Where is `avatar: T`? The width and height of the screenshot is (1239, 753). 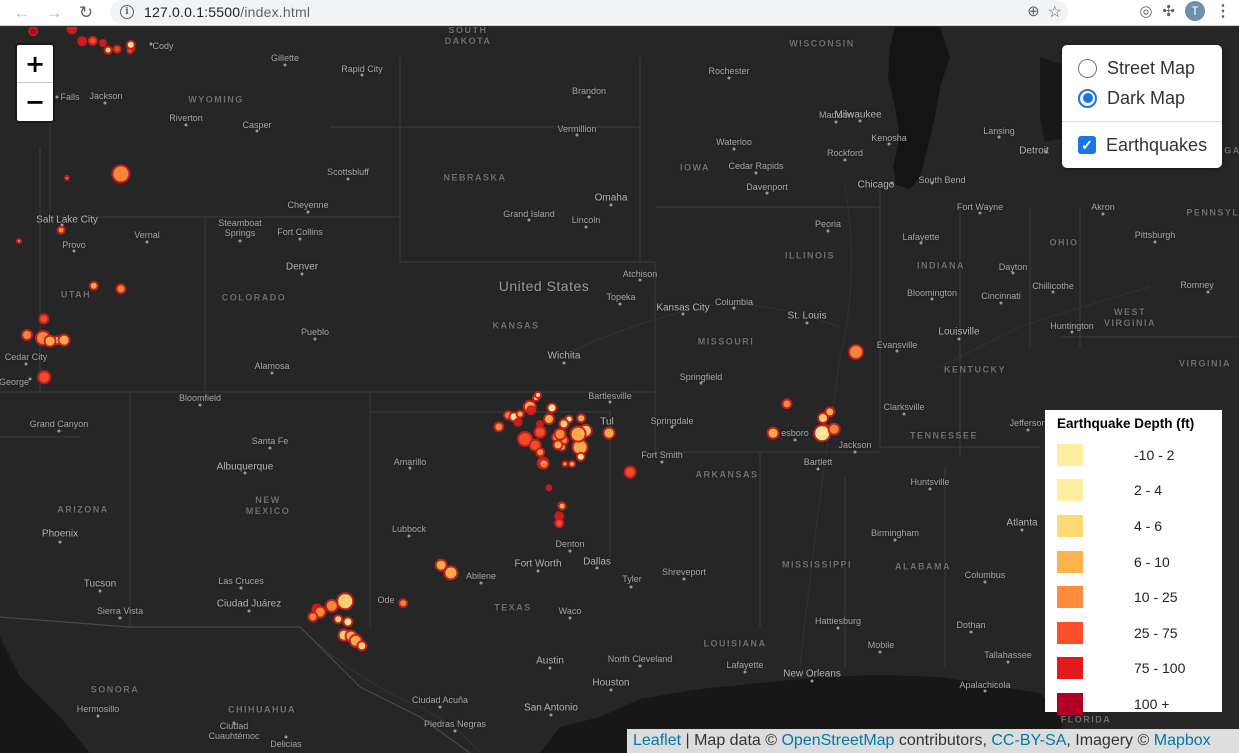 avatar: T is located at coordinates (1195, 11).